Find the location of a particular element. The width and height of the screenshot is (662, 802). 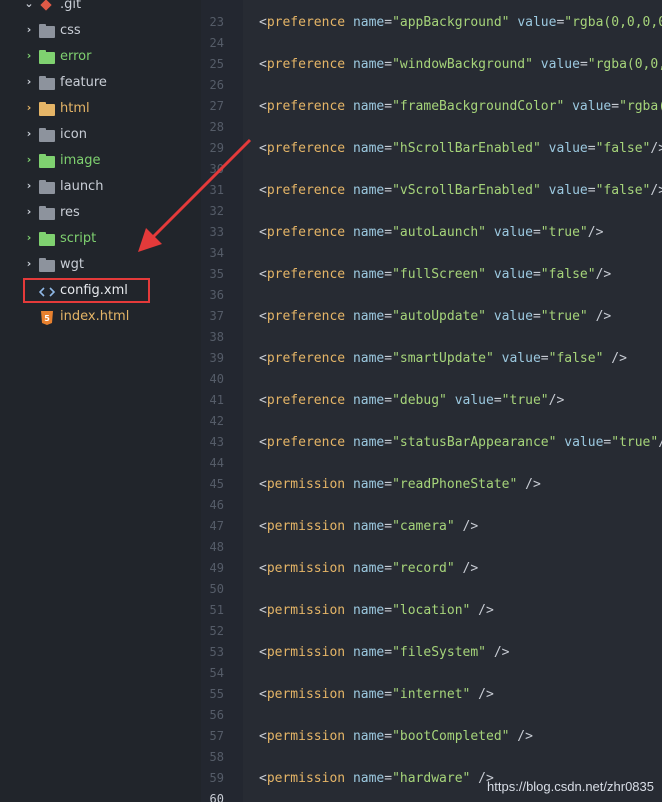

annotation-arrow-icon is located at coordinates (195, 195).